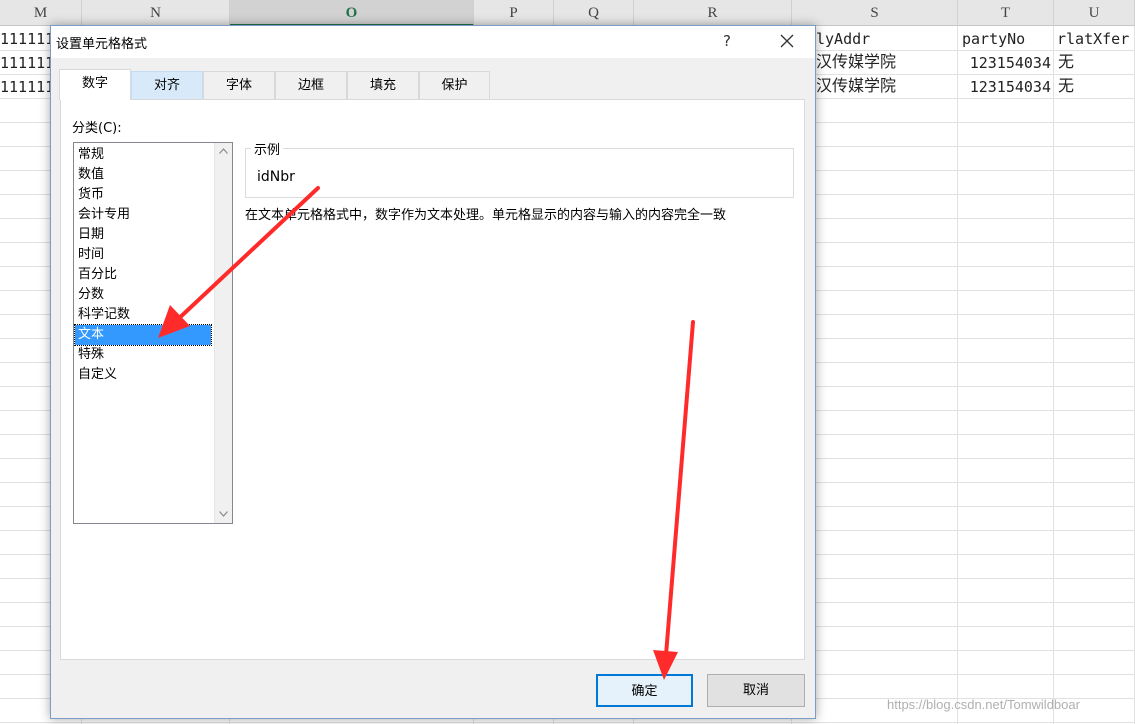 This screenshot has width=1135, height=724. Describe the element at coordinates (143, 315) in the screenshot. I see `category-item: 科学记数` at that location.